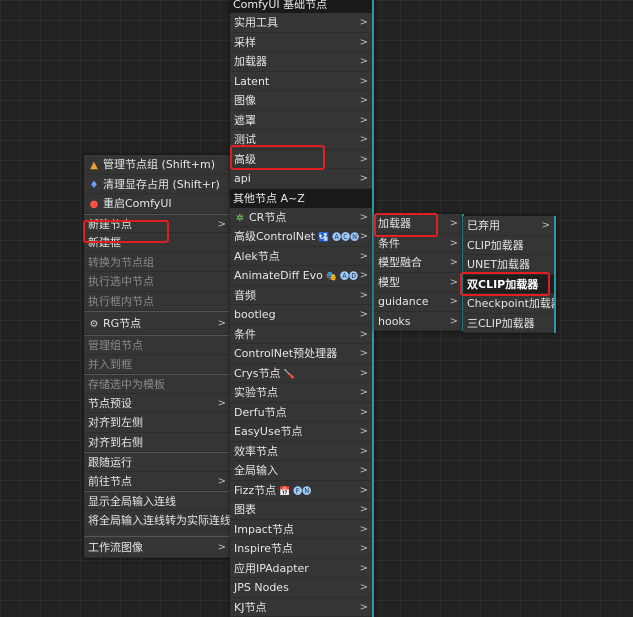 The image size is (633, 617). I want to click on advanced-submenu-item: 条件>, so click(418, 244).